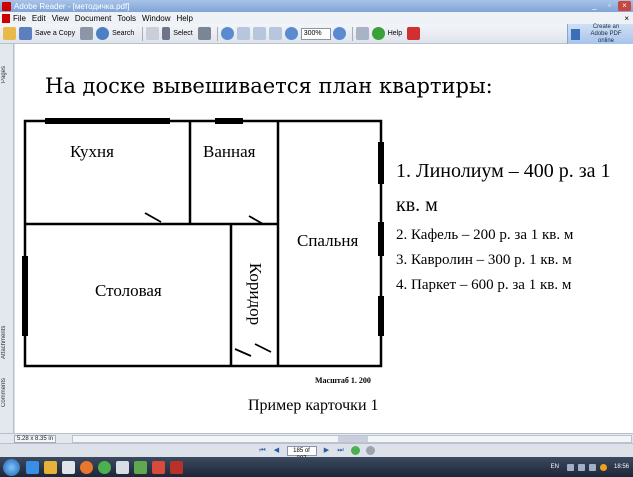 The height and width of the screenshot is (477, 633). What do you see at coordinates (301, 453) in the screenshot?
I see `page-number-input: 185 of 287` at bounding box center [301, 453].